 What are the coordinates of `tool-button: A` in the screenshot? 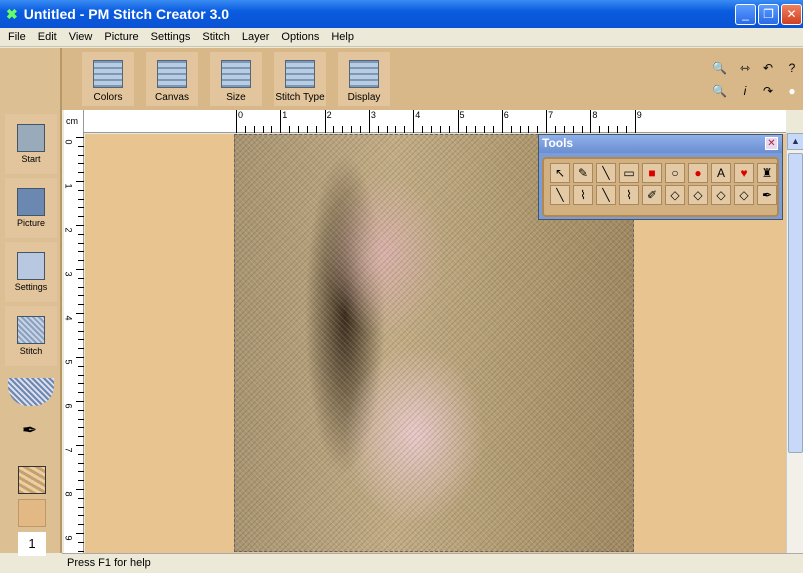 It's located at (721, 173).